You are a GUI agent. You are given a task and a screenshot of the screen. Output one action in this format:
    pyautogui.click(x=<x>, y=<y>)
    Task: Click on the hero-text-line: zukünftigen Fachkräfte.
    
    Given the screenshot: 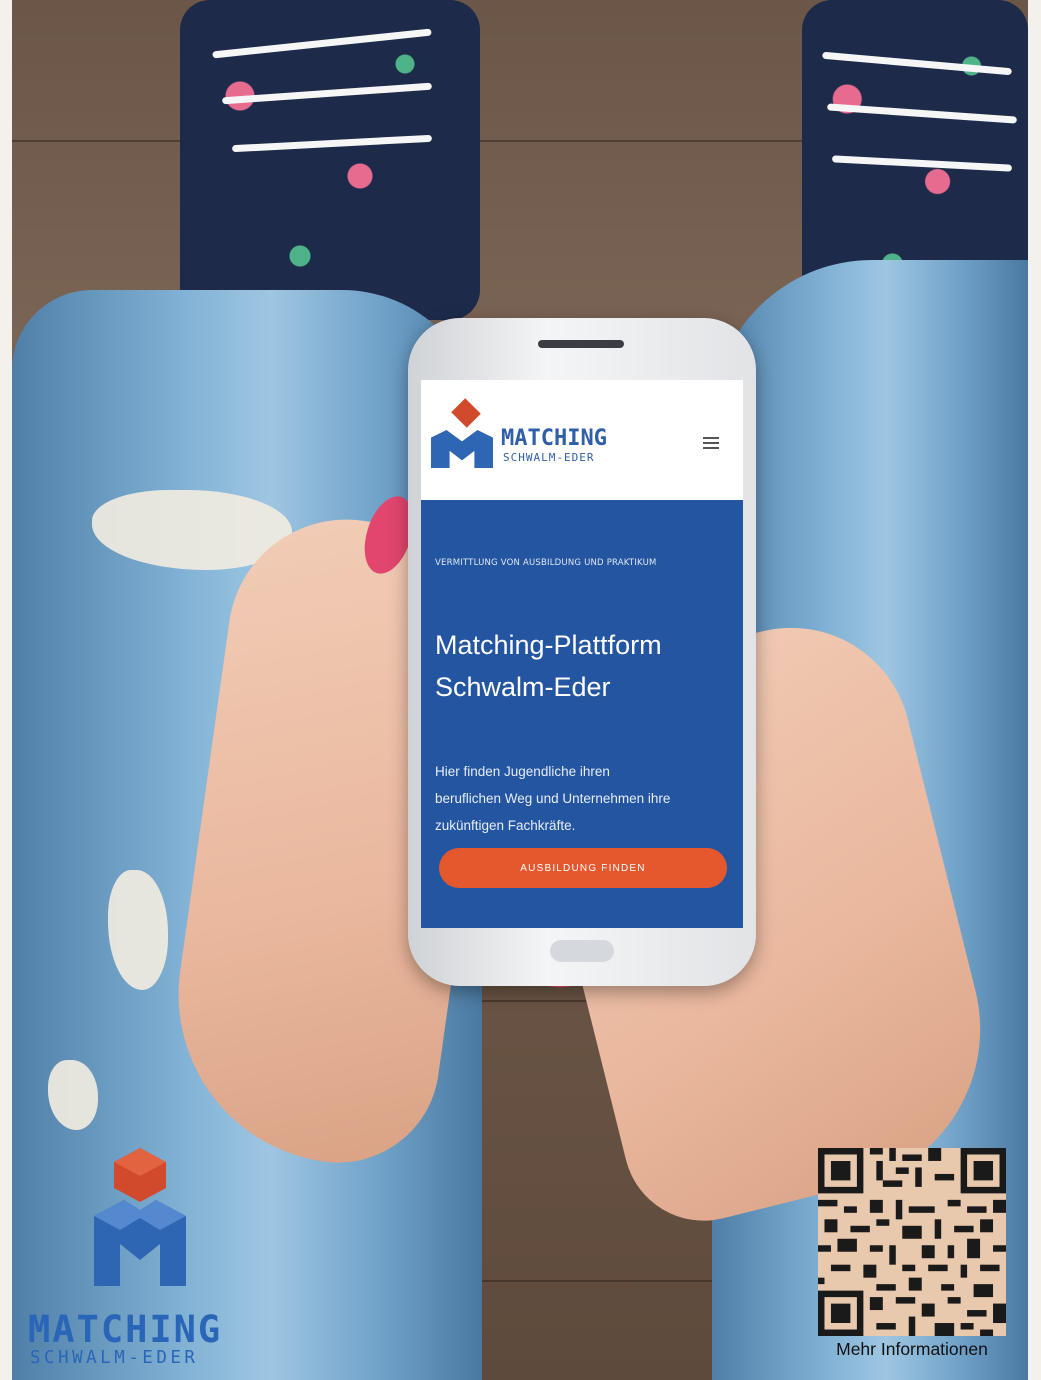 What is the action you would take?
    pyautogui.click(x=505, y=825)
    